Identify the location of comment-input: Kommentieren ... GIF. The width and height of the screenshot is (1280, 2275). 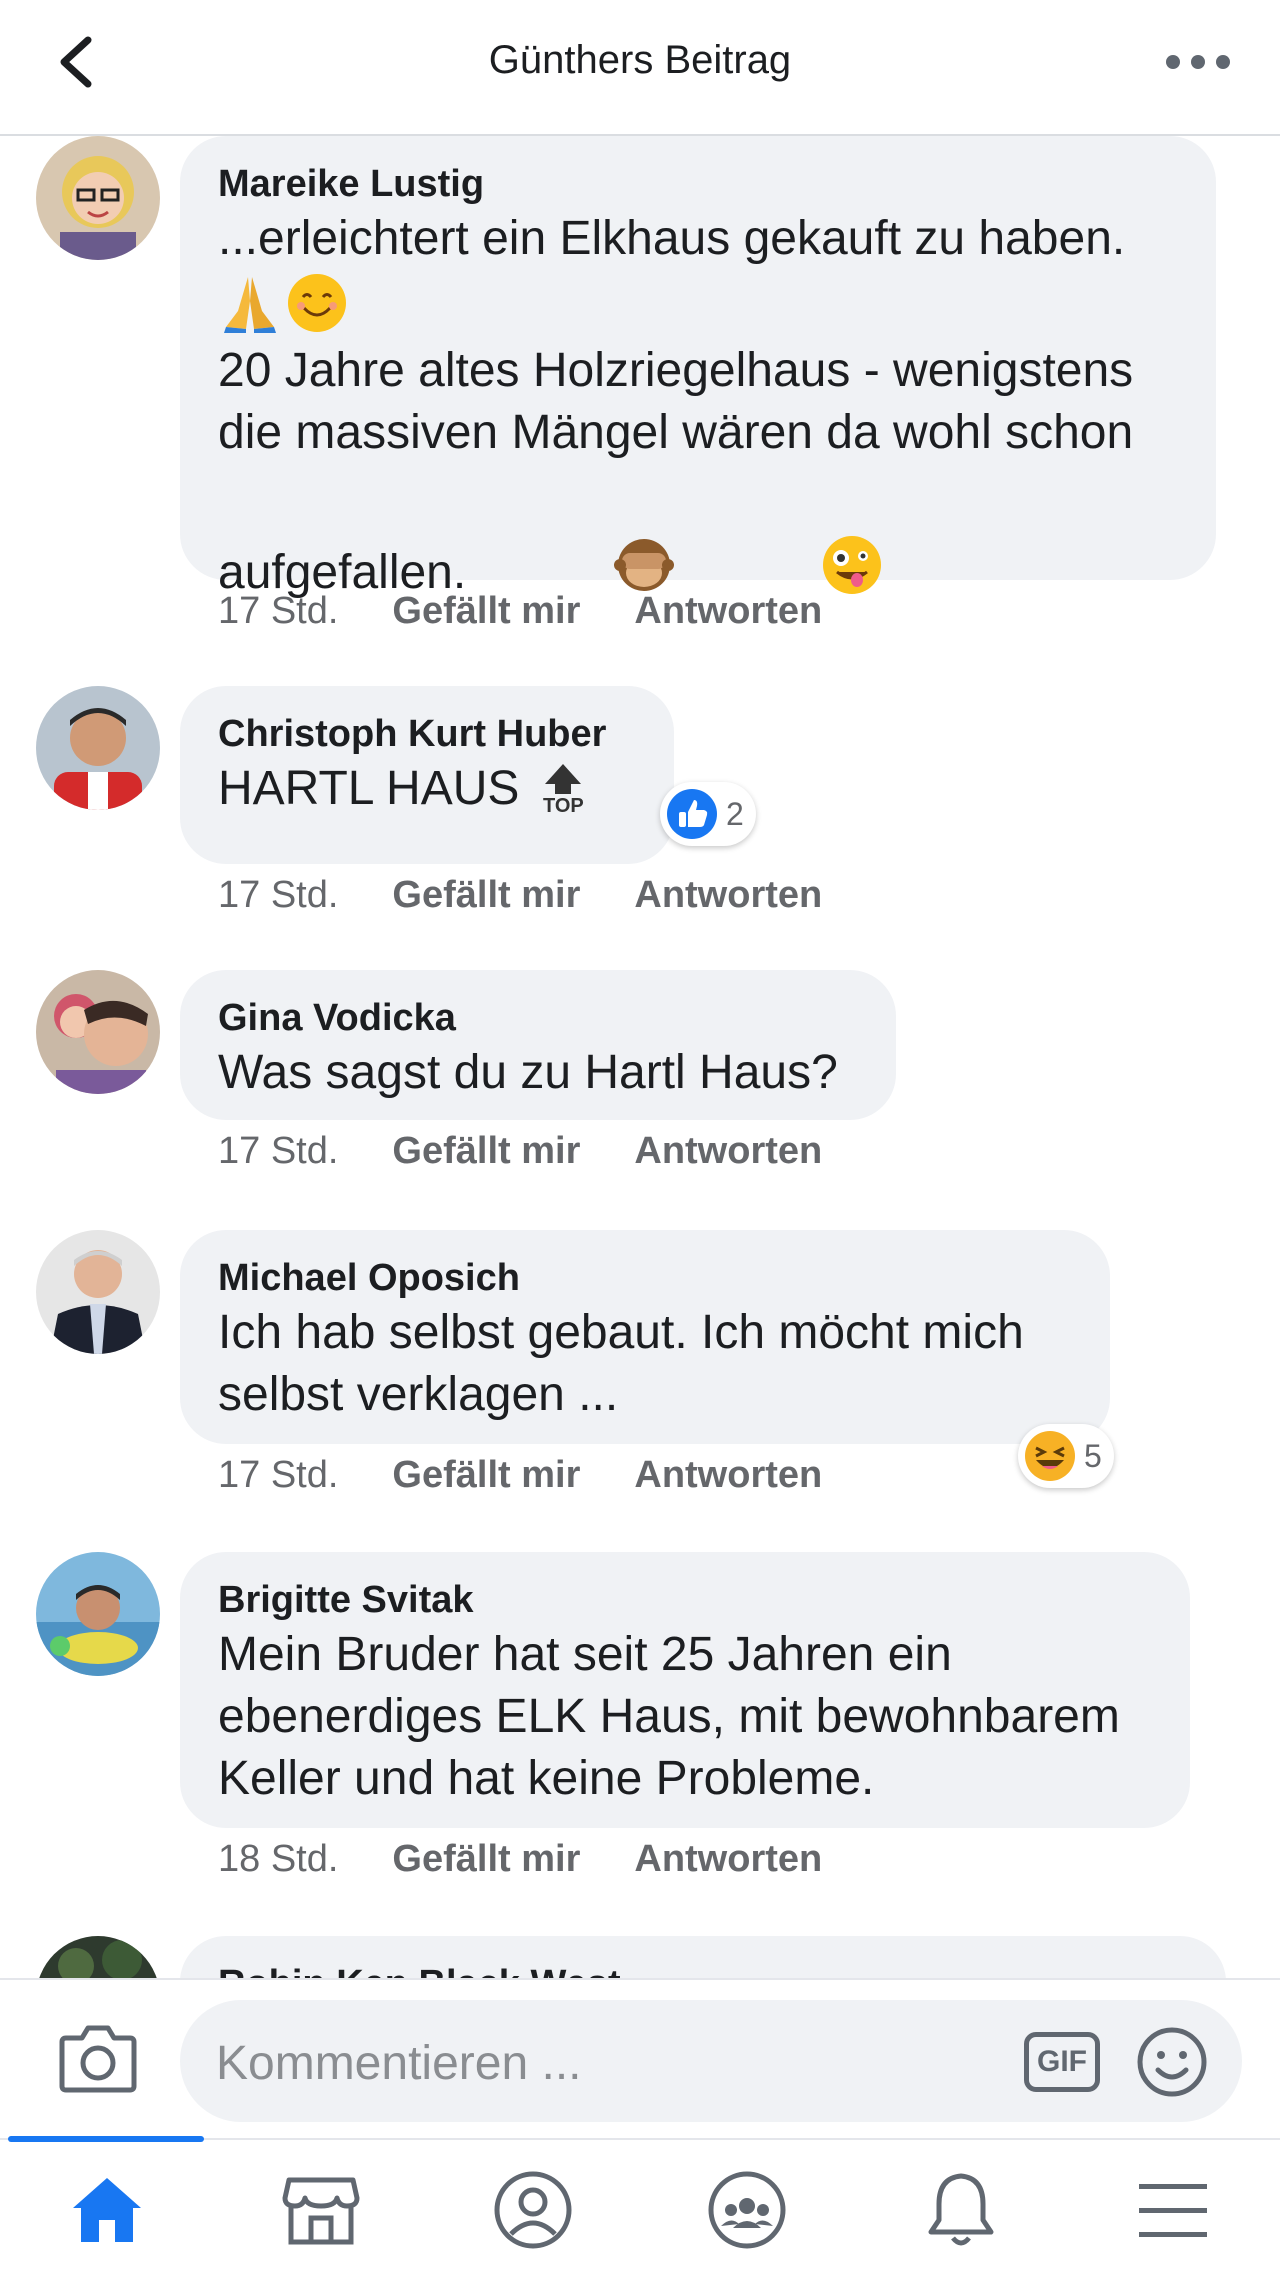
(711, 2061).